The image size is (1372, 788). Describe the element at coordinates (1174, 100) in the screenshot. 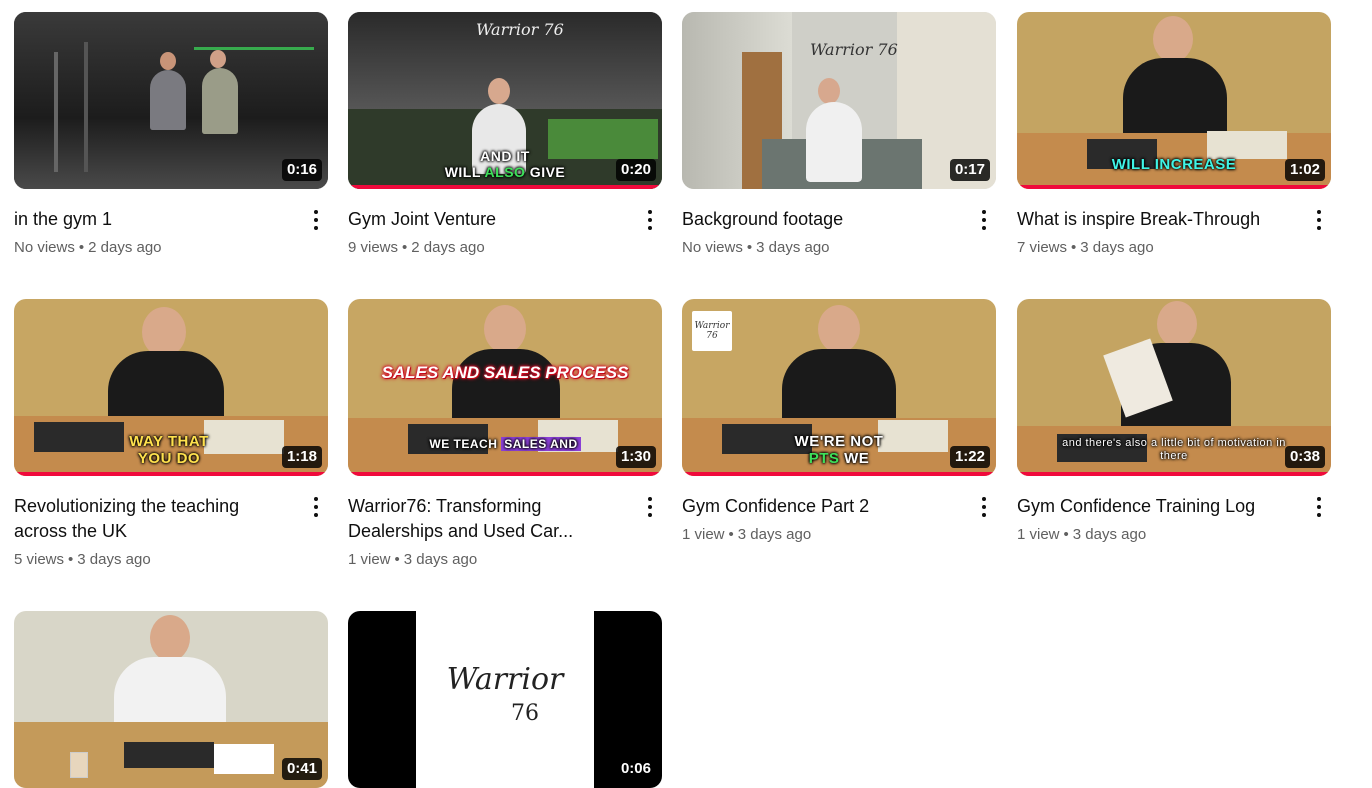

I see `video-thumbnail: WILL INCREASE 1:02` at that location.